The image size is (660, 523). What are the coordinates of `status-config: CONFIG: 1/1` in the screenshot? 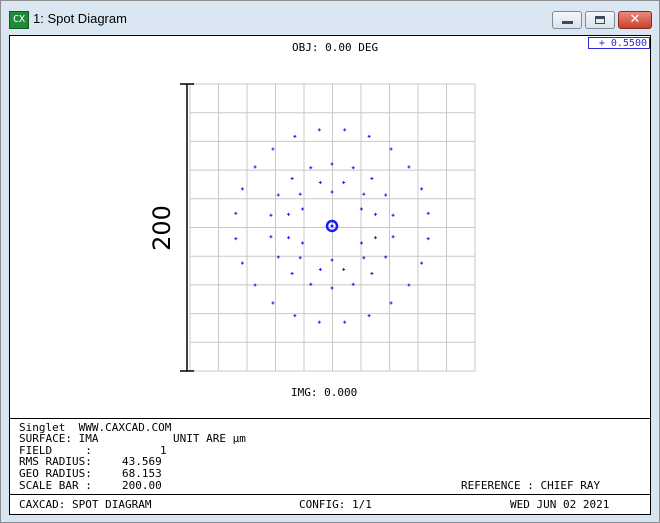 It's located at (335, 504).